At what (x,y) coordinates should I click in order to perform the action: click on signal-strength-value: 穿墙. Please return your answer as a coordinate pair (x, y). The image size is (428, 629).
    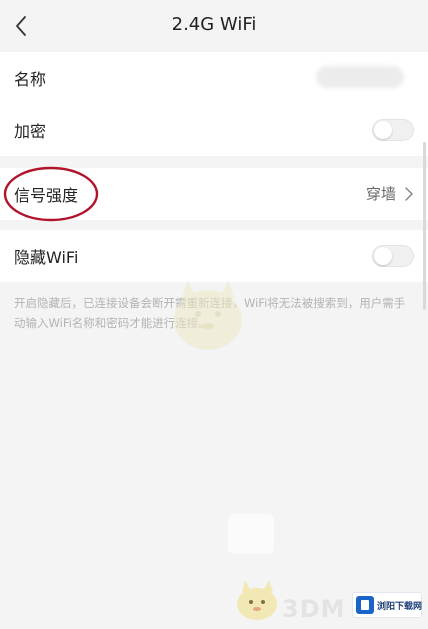
    Looking at the image, I should click on (380, 194).